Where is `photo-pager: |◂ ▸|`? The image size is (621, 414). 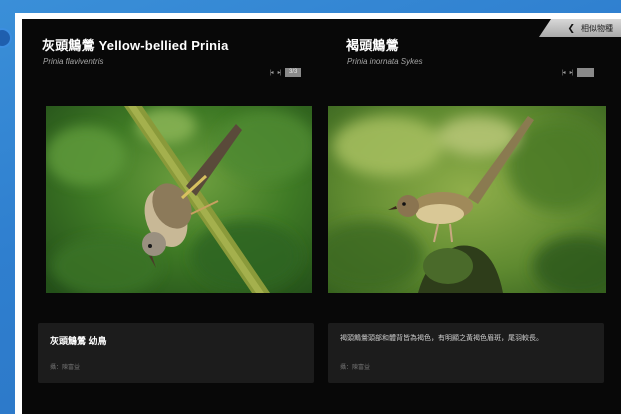 photo-pager: |◂ ▸| is located at coordinates (578, 72).